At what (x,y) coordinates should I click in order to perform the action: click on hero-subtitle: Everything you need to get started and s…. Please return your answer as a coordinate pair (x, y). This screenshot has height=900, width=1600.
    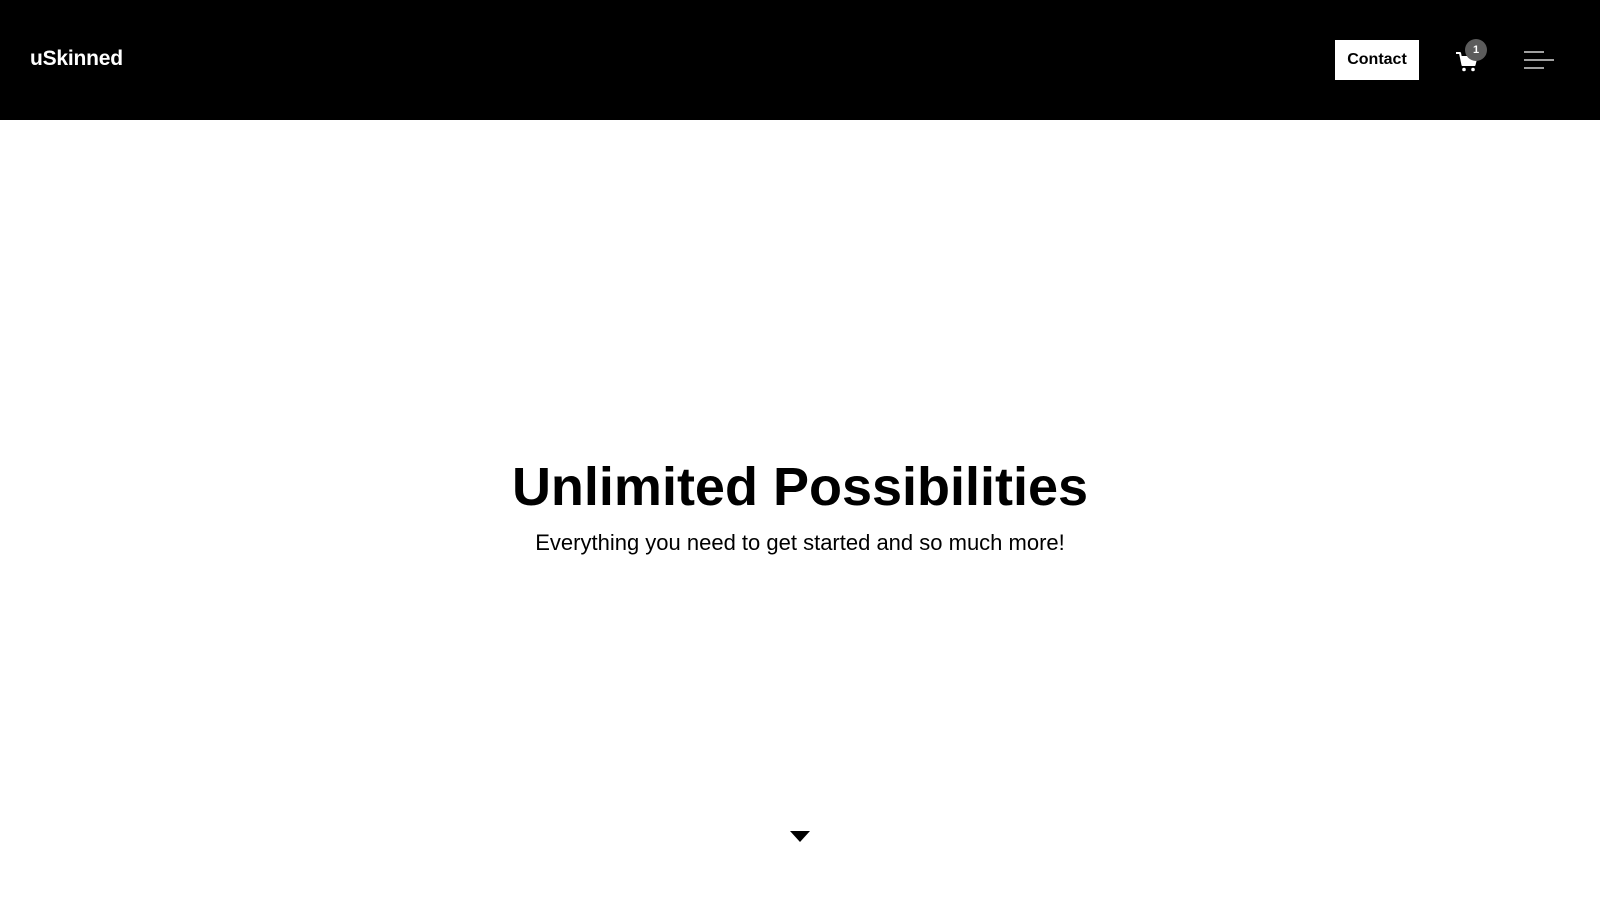
    Looking at the image, I should click on (800, 542).